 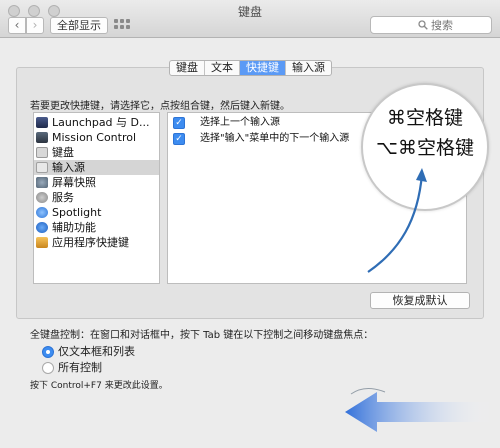 I want to click on radio-button, so click(x=48, y=368).